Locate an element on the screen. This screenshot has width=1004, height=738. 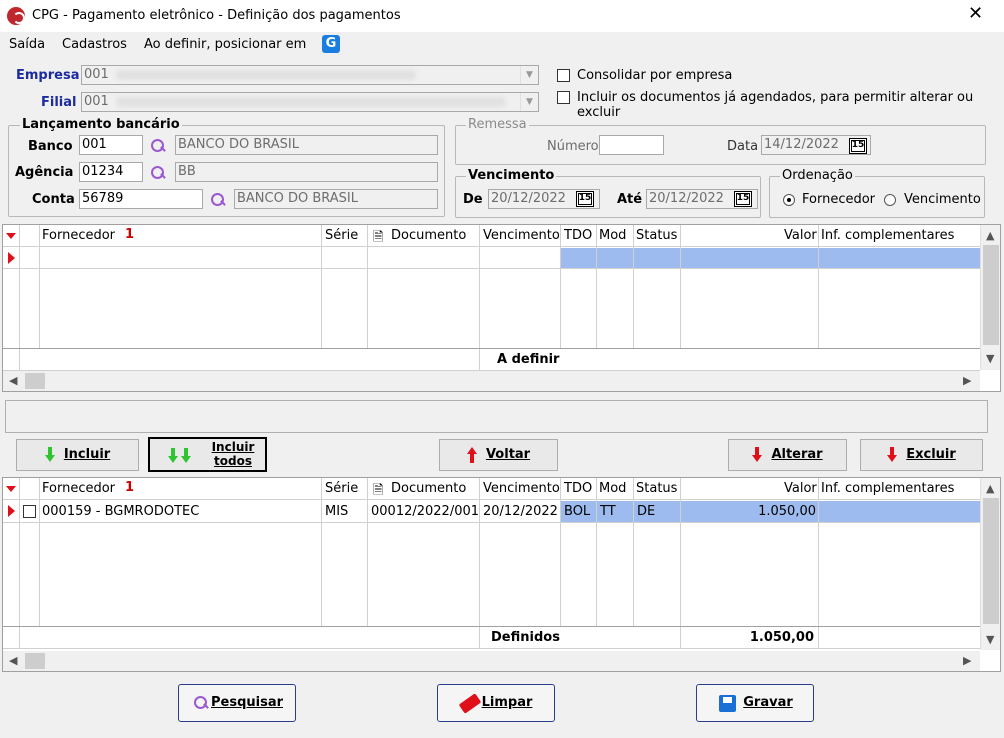
limpar-label: Limpar is located at coordinates (507, 702).